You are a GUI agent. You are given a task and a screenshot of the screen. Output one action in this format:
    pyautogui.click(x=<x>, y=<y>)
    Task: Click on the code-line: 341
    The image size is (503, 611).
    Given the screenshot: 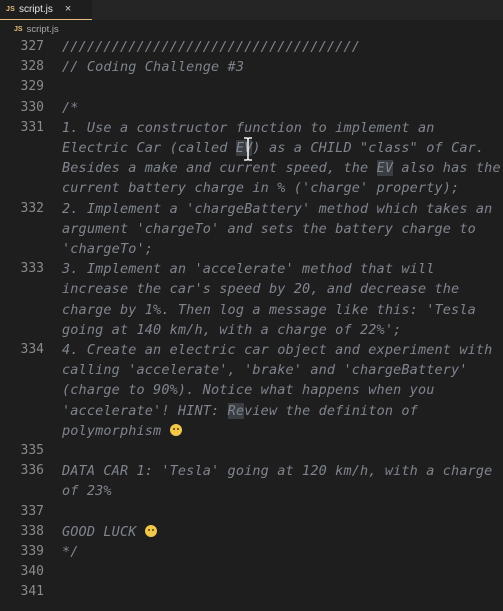 What is the action you would take?
    pyautogui.click(x=251, y=592)
    